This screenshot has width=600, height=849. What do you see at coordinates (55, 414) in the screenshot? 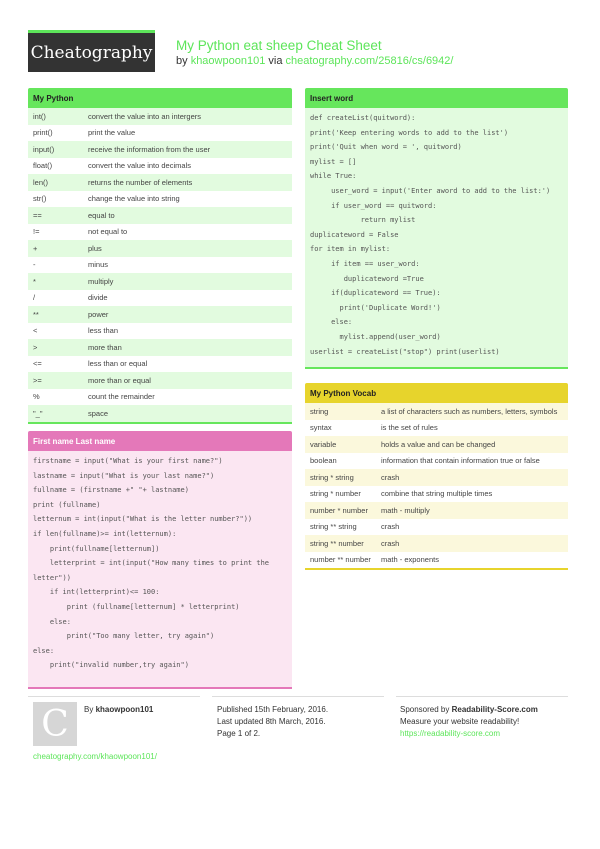
I see `term-cell: "_"` at bounding box center [55, 414].